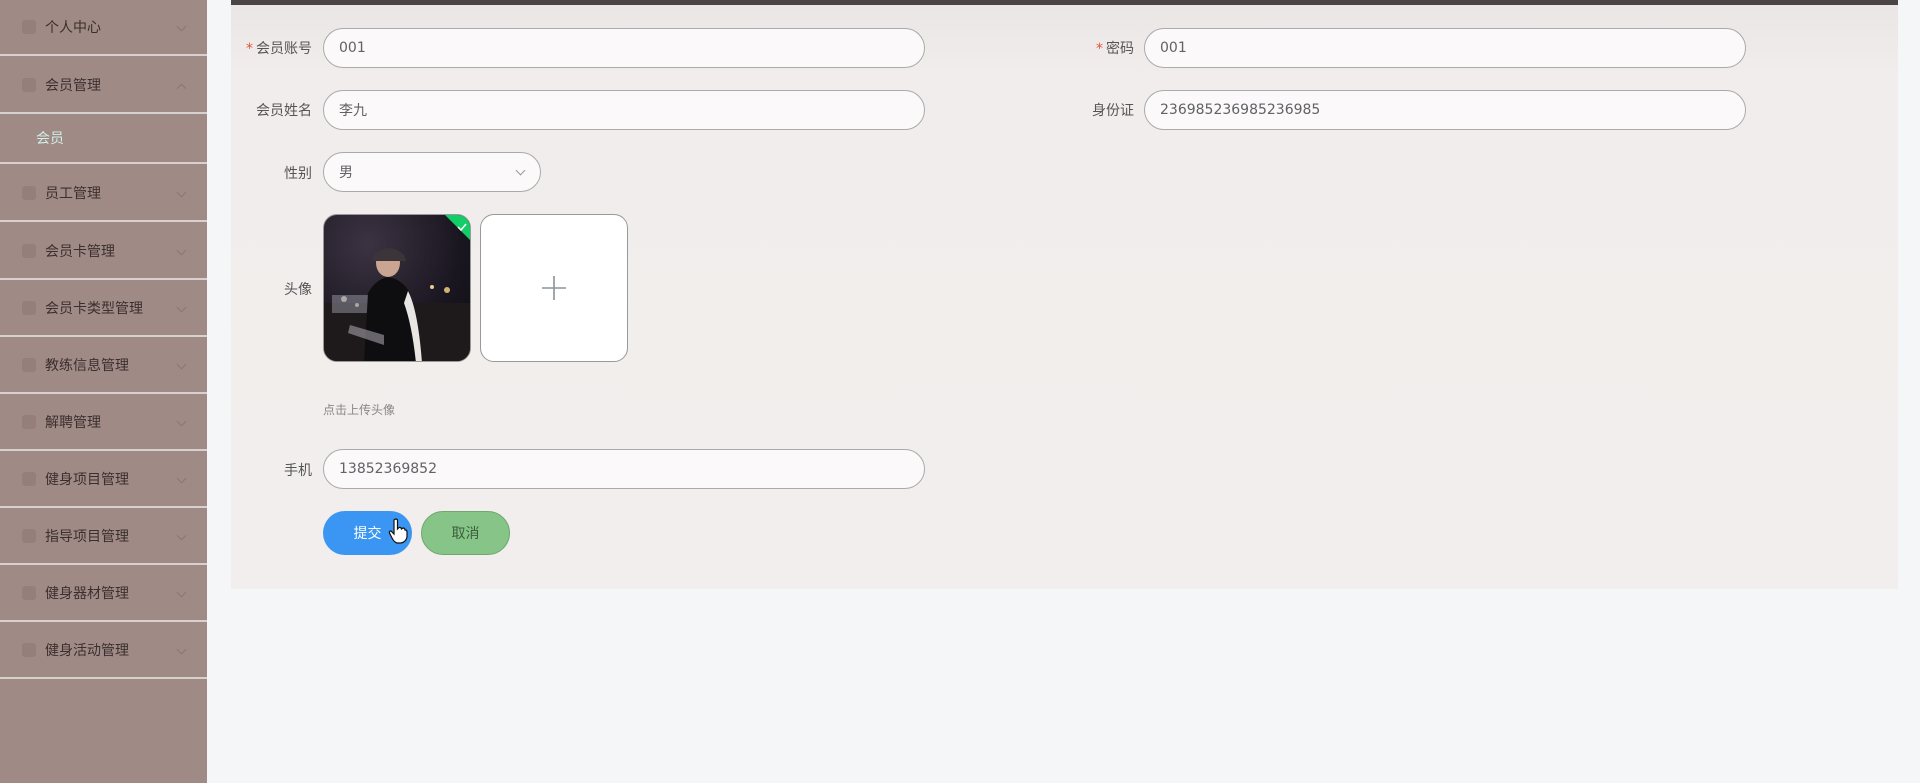 The image size is (1920, 783). I want to click on submit-button-label: 提交, so click(367, 534).